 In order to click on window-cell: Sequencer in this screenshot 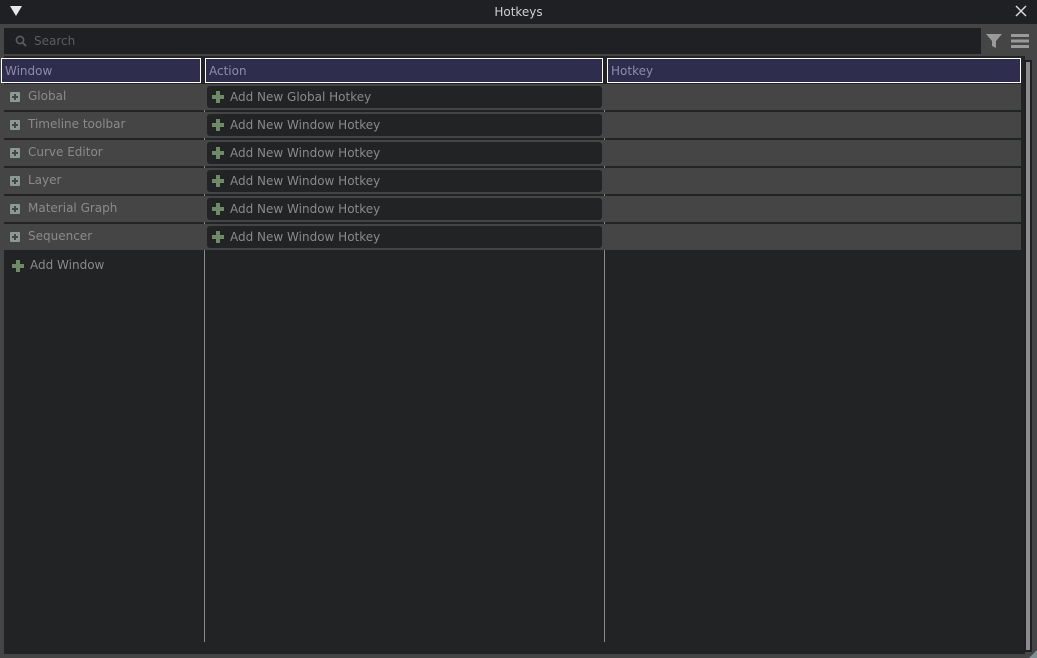, I will do `click(104, 237)`.